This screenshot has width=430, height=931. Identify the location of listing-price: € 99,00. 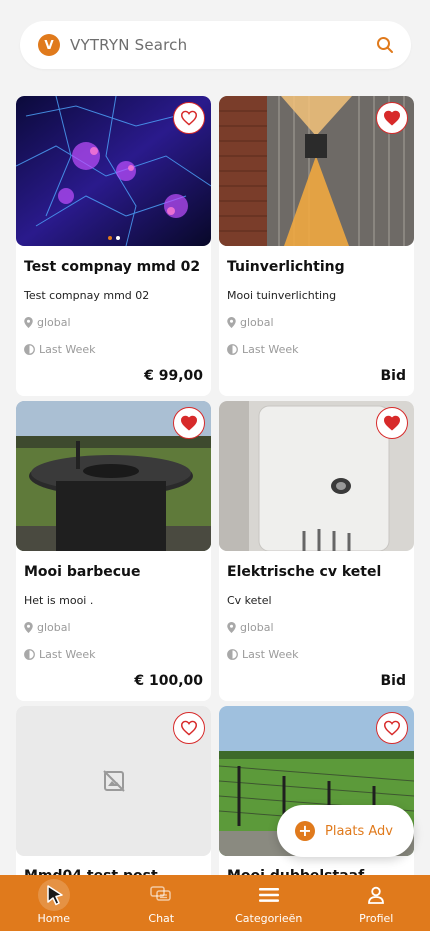
(173, 376).